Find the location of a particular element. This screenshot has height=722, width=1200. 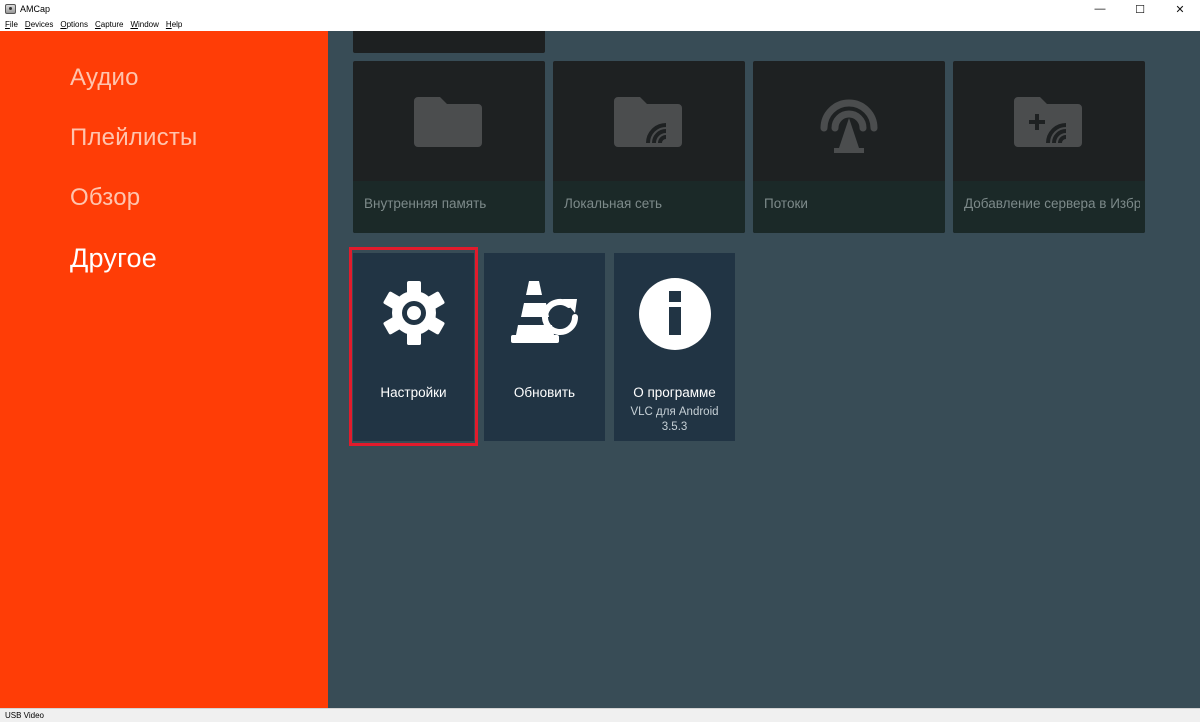

network-folder-icon is located at coordinates (648, 122).